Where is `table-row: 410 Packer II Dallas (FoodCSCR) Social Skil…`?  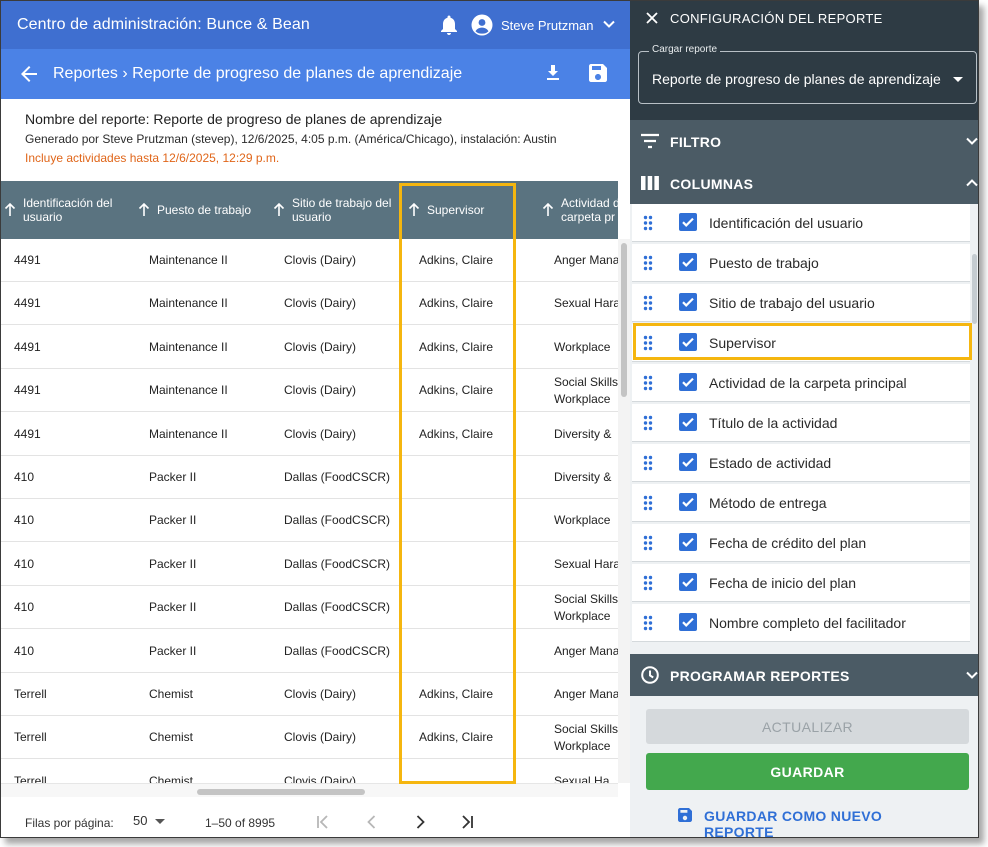
table-row: 410 Packer II Dallas (FoodCSCR) Social Skil… is located at coordinates (309, 608).